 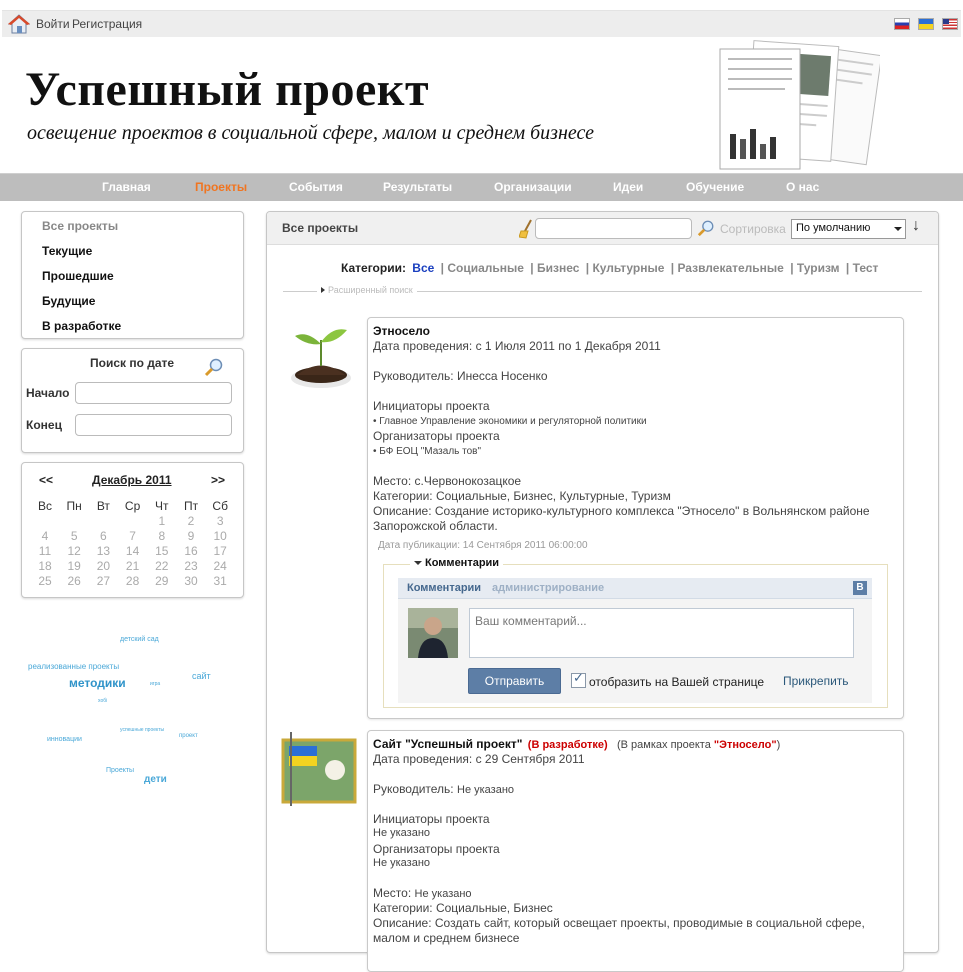 I want to click on calendar-next: >>, so click(x=218, y=480).